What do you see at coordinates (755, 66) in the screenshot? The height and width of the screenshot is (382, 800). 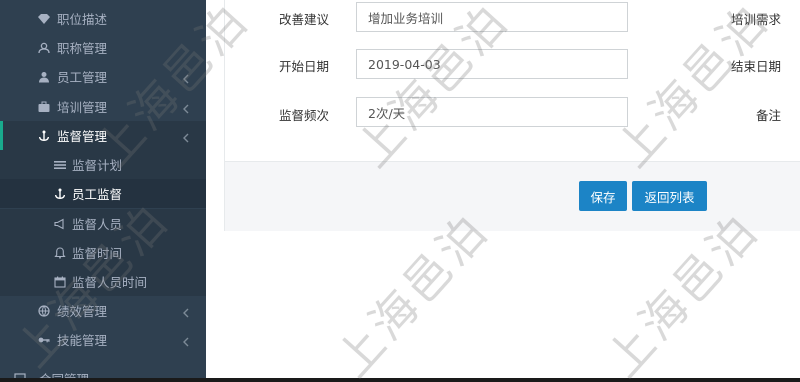 I see `end-date-label: 结束日期` at bounding box center [755, 66].